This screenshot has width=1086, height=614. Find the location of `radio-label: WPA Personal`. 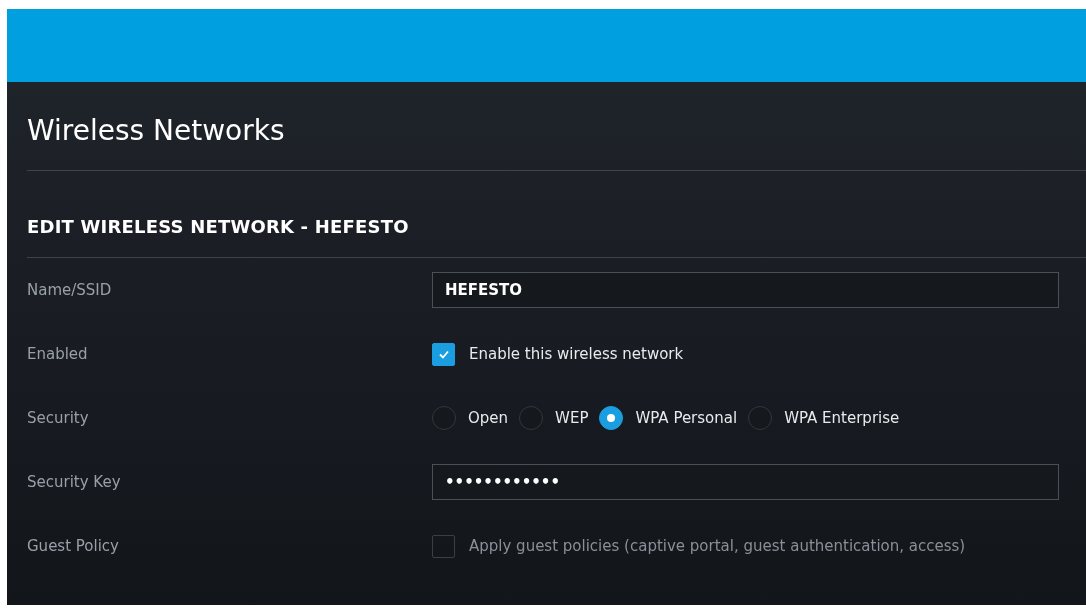

radio-label: WPA Personal is located at coordinates (686, 418).